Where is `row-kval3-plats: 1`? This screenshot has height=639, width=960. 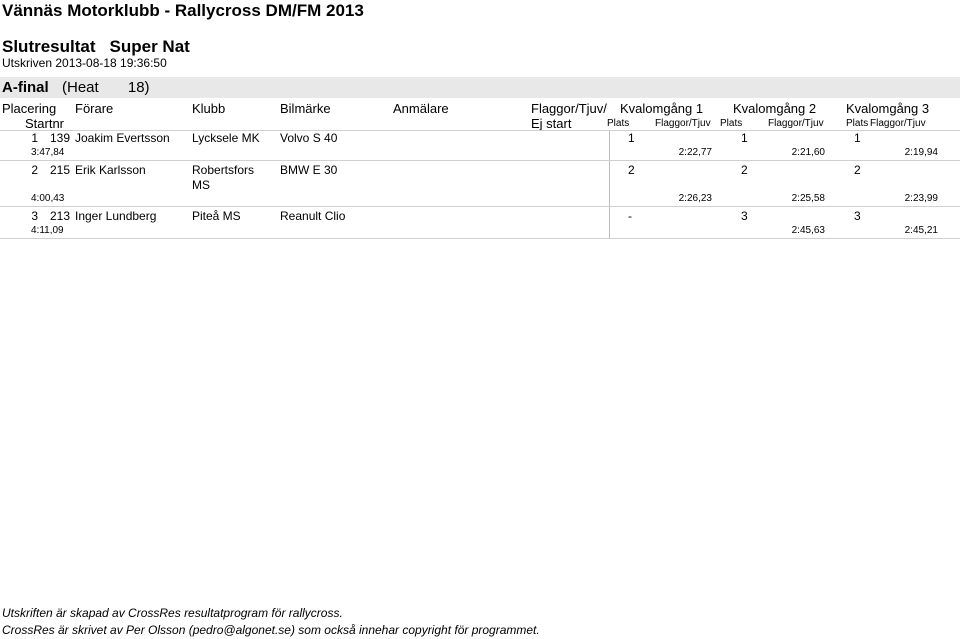
row-kval3-plats: 1 is located at coordinates (857, 138).